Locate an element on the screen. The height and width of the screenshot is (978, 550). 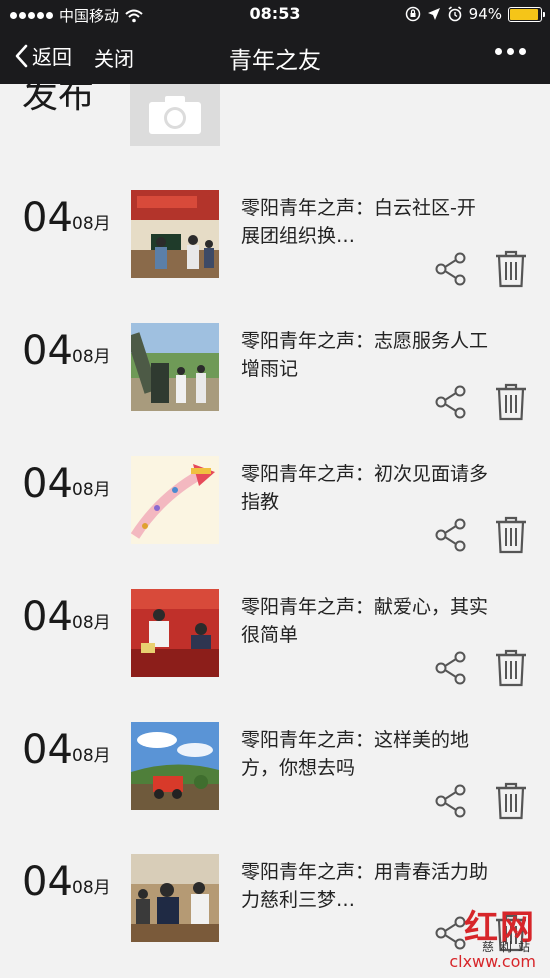
list-item: 04 08月 零阳青年之声：志愿服务人工增雨记 is located at coordinates (275, 389).